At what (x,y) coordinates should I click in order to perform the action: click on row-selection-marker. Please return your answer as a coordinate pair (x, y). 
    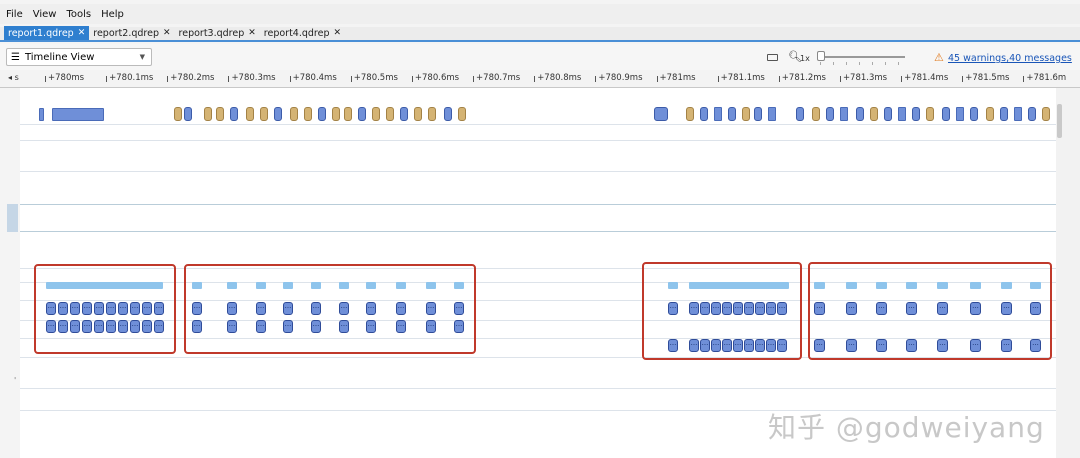
    Looking at the image, I should click on (12, 218).